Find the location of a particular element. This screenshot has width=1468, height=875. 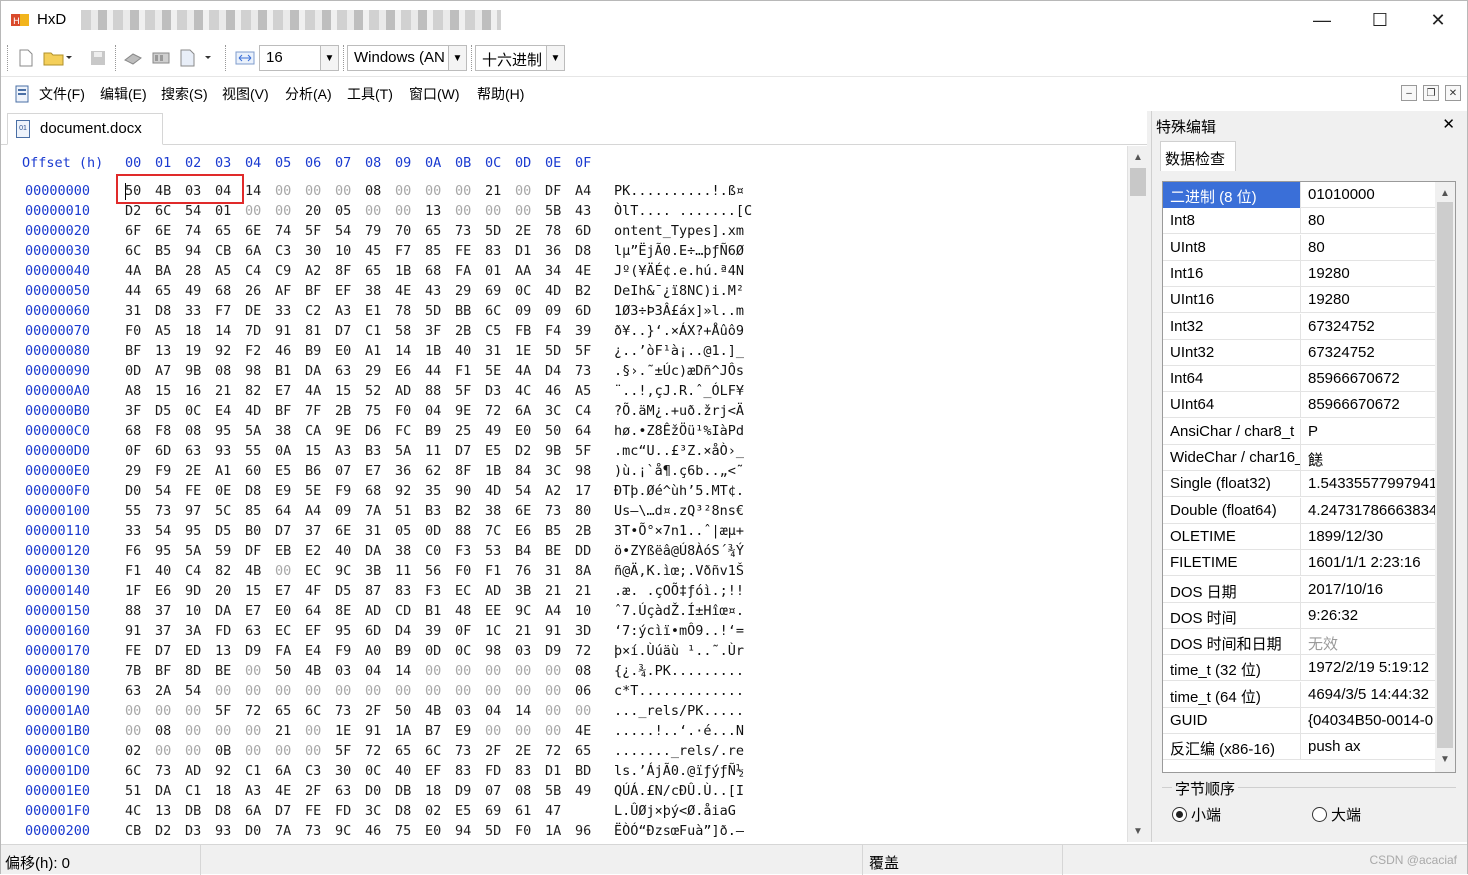

menu-edit: 编辑(E) is located at coordinates (123, 94).